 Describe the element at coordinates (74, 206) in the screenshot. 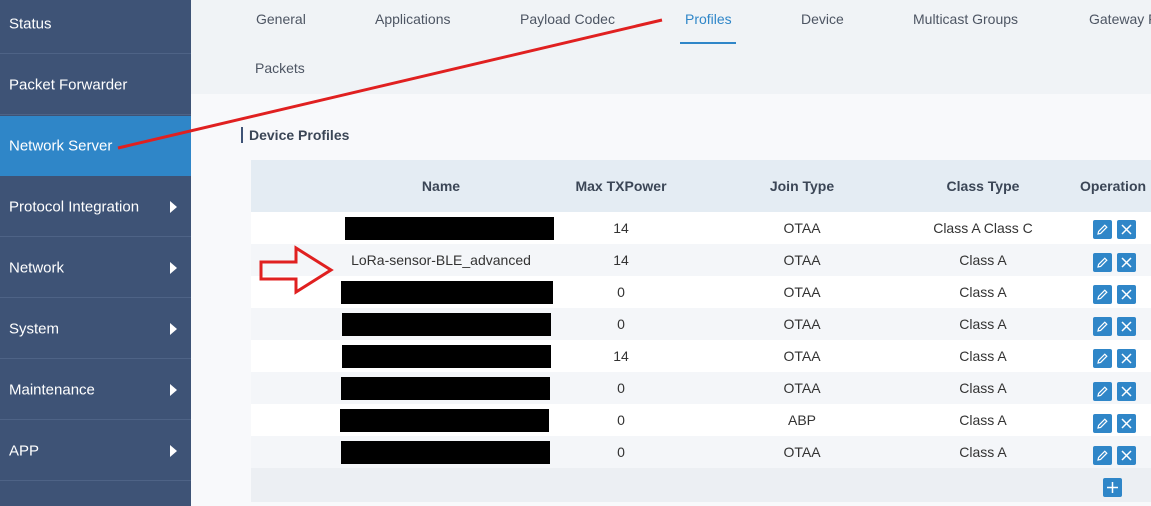

I see `sidebar-item-label: Protocol Integration` at that location.